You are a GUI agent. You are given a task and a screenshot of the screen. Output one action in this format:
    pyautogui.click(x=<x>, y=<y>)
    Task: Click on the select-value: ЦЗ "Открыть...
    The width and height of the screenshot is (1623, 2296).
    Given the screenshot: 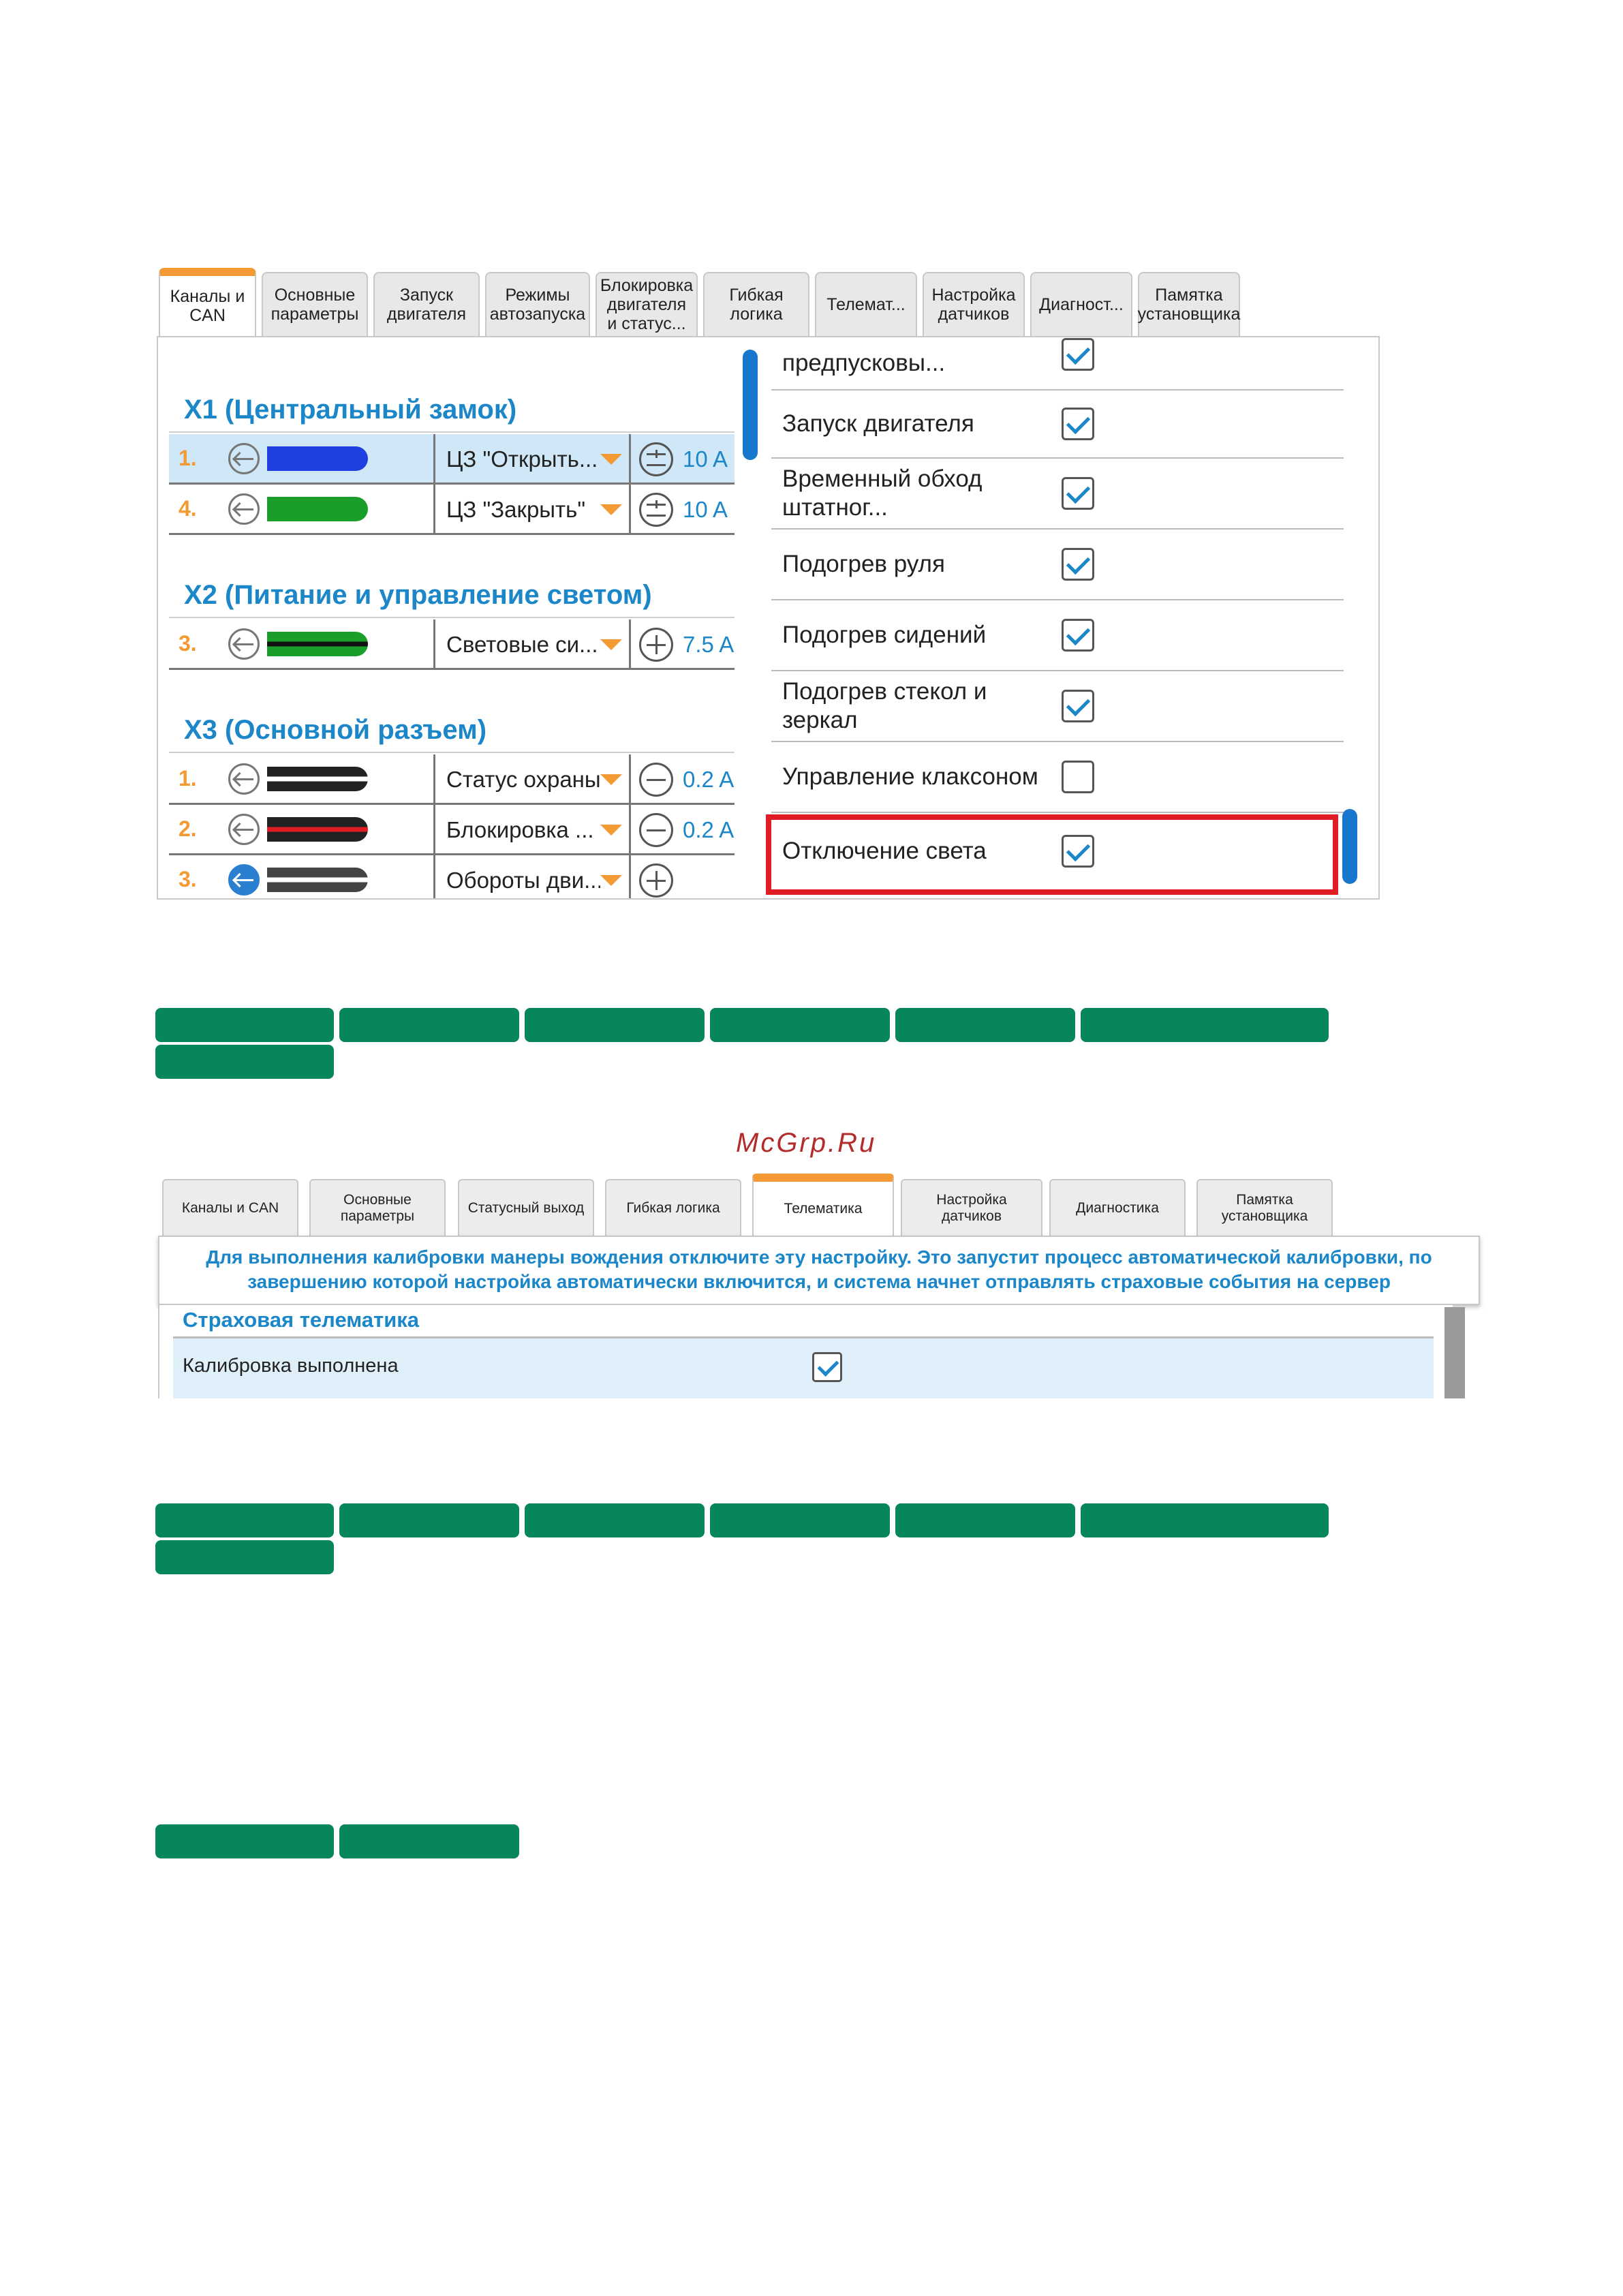 What is the action you would take?
    pyautogui.click(x=522, y=459)
    